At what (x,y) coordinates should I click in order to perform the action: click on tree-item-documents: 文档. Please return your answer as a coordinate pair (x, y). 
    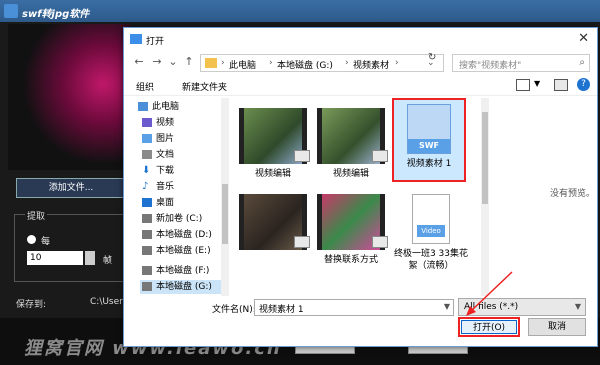
    Looking at the image, I should click on (158, 155).